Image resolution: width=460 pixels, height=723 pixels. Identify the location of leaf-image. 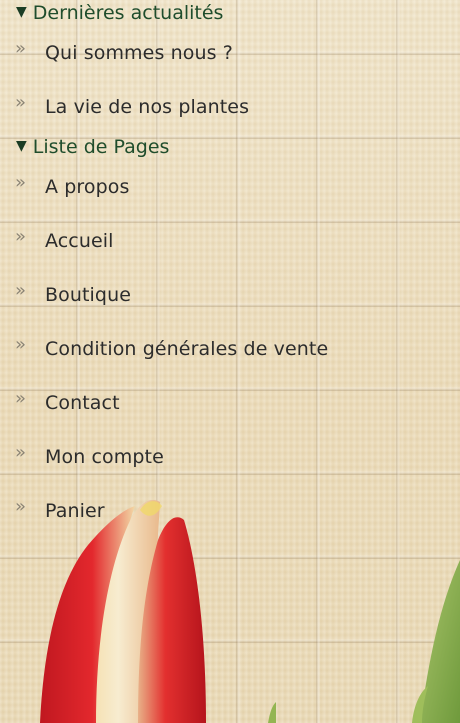
(364, 641).